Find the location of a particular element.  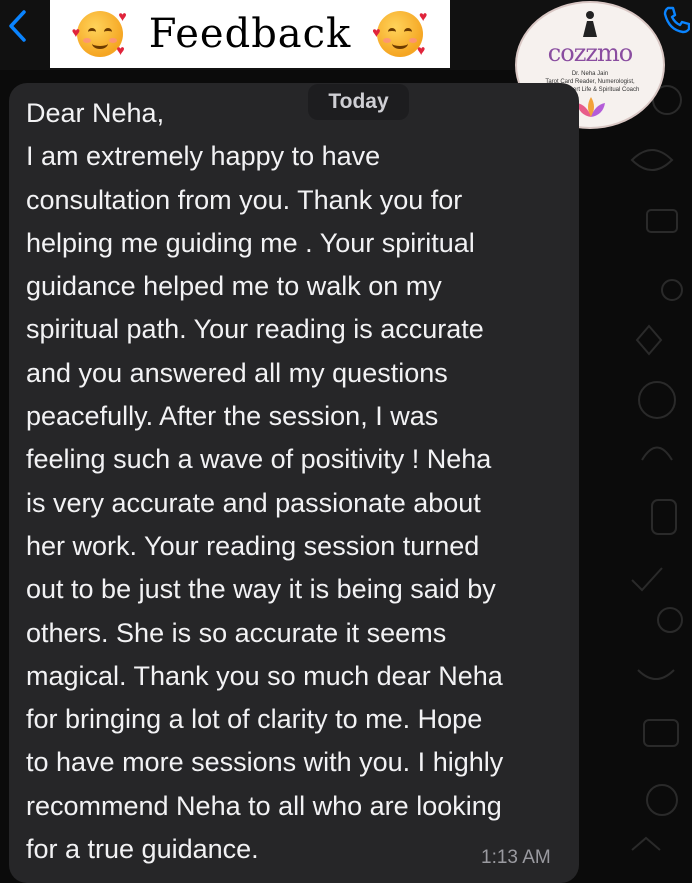

message-line: recommend Neha to all who are looking is located at coordinates (264, 805).